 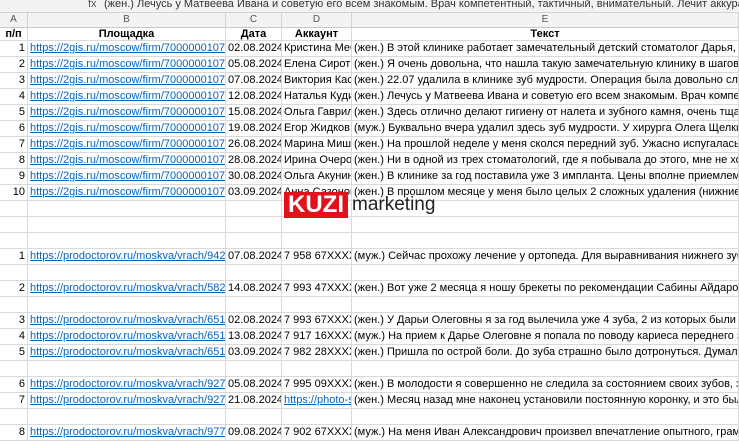 What do you see at coordinates (254, 288) in the screenshot?
I see `cell-date: 14.08.2024` at bounding box center [254, 288].